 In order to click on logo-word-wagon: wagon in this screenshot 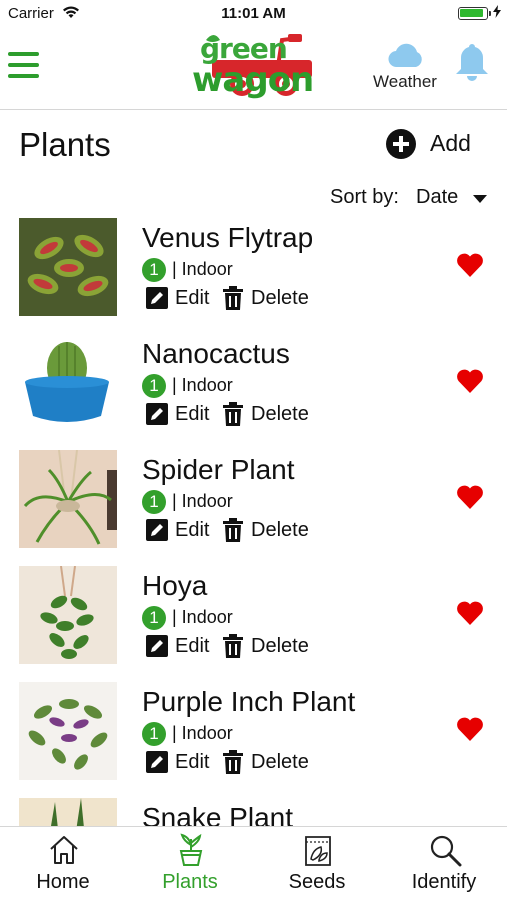, I will do `click(253, 80)`.